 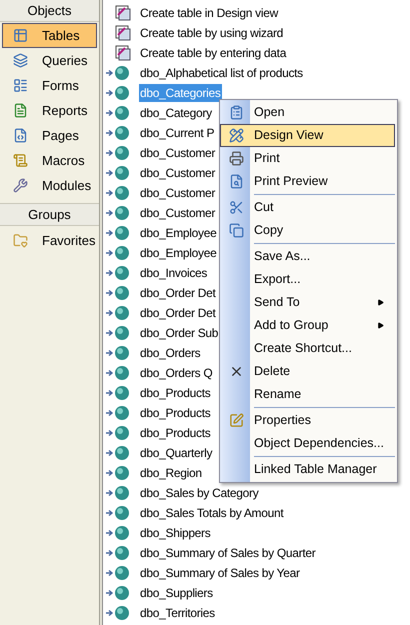 I want to click on folder-icon, so click(x=20, y=240).